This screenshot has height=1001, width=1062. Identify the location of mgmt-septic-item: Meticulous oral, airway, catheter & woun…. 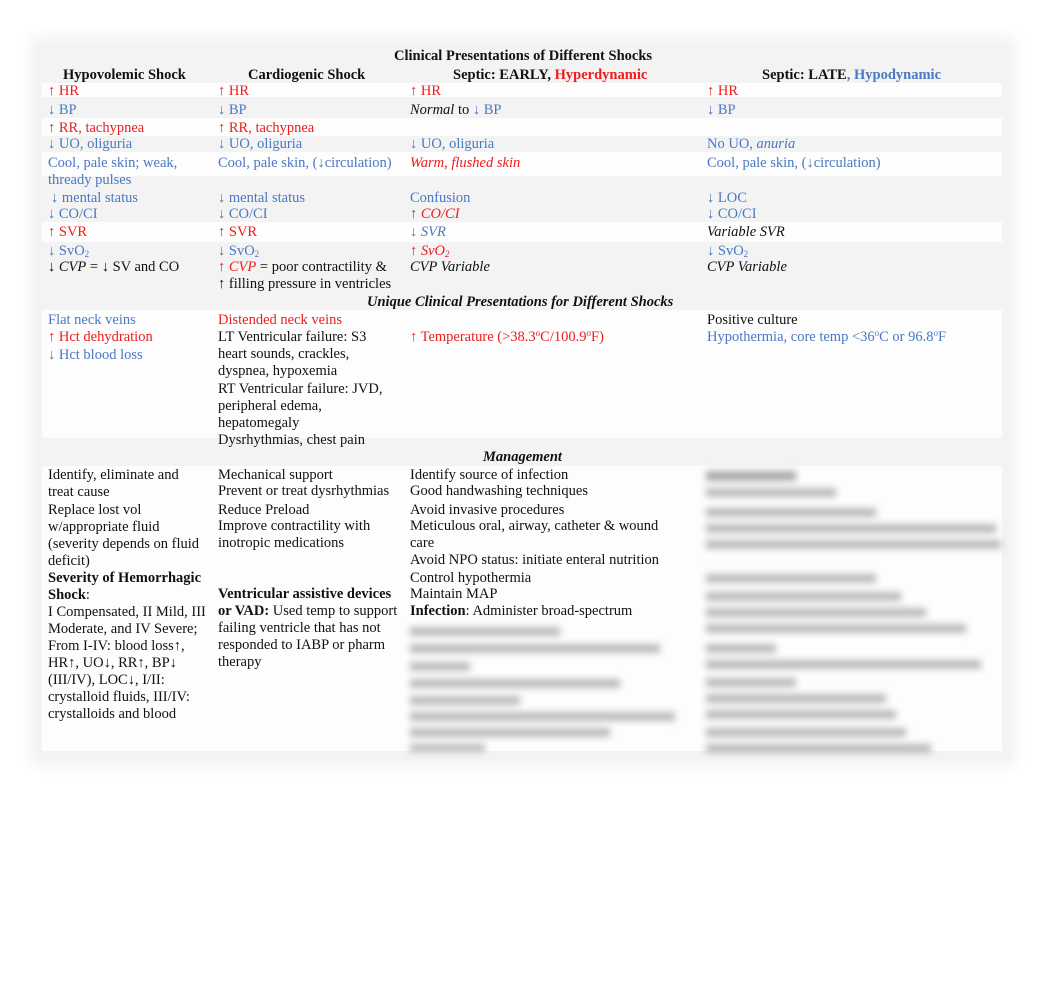
(534, 534).